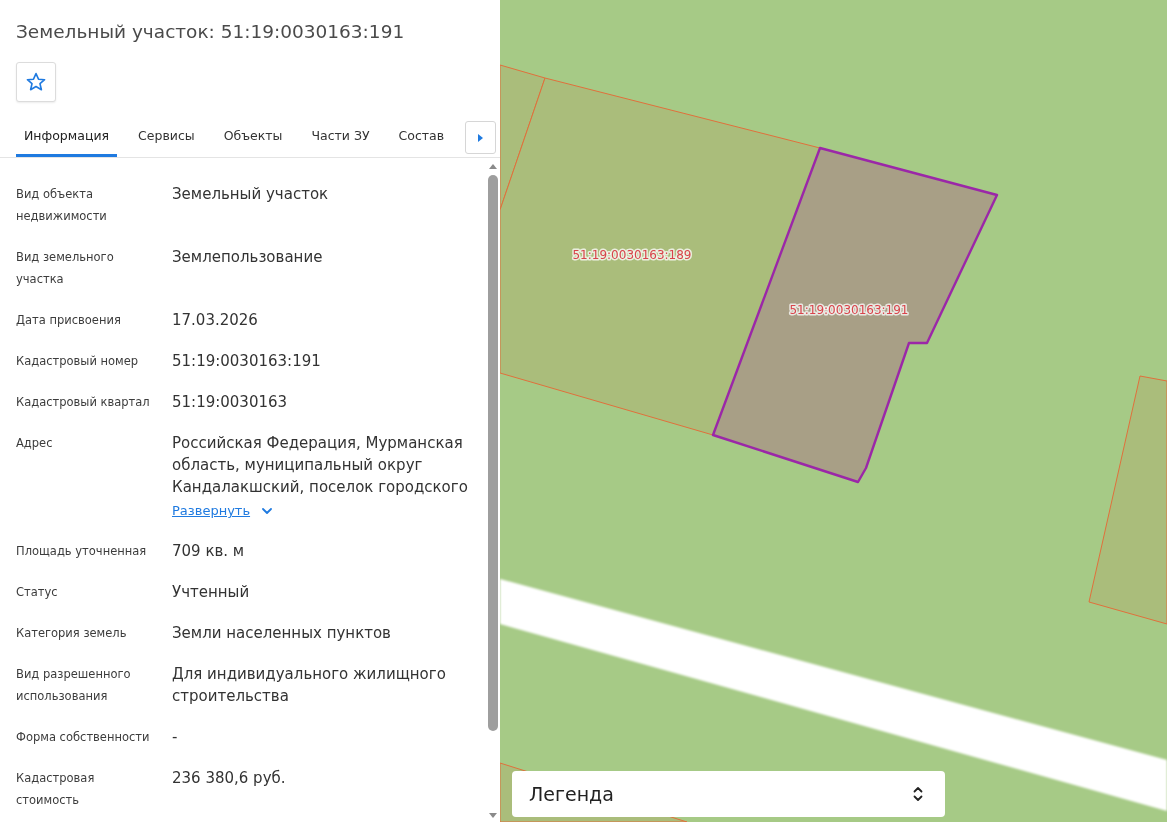 This screenshot has height=822, width=1167. Describe the element at coordinates (849, 310) in the screenshot. I see `parcel-label: 51:19:0030163:191` at that location.